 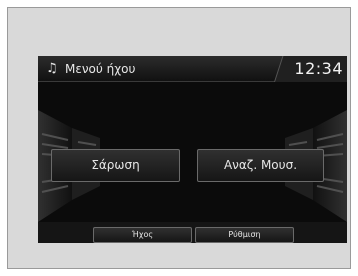 What do you see at coordinates (260, 165) in the screenshot?
I see `music-search-button: Αναζ. Μουσ.` at bounding box center [260, 165].